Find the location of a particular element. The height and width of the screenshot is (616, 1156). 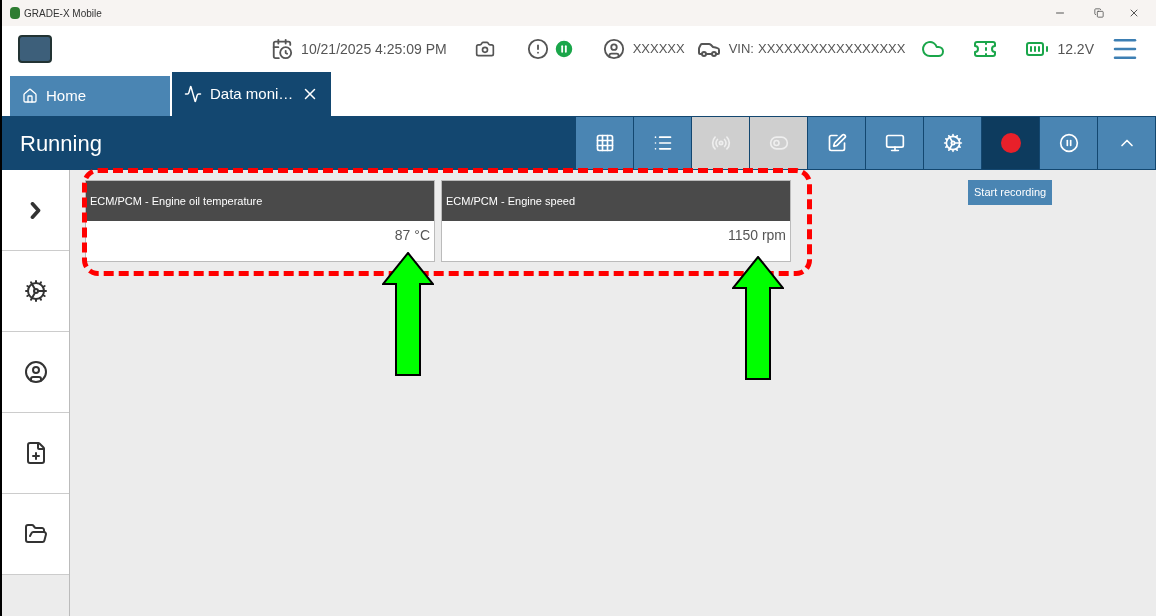

app-logo-icon is located at coordinates (15, 13).